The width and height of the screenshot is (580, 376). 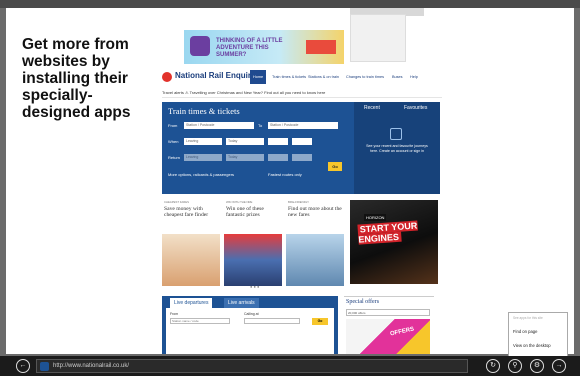 What do you see at coordinates (251, 314) in the screenshot?
I see `live-calling-label: Calling at` at bounding box center [251, 314].